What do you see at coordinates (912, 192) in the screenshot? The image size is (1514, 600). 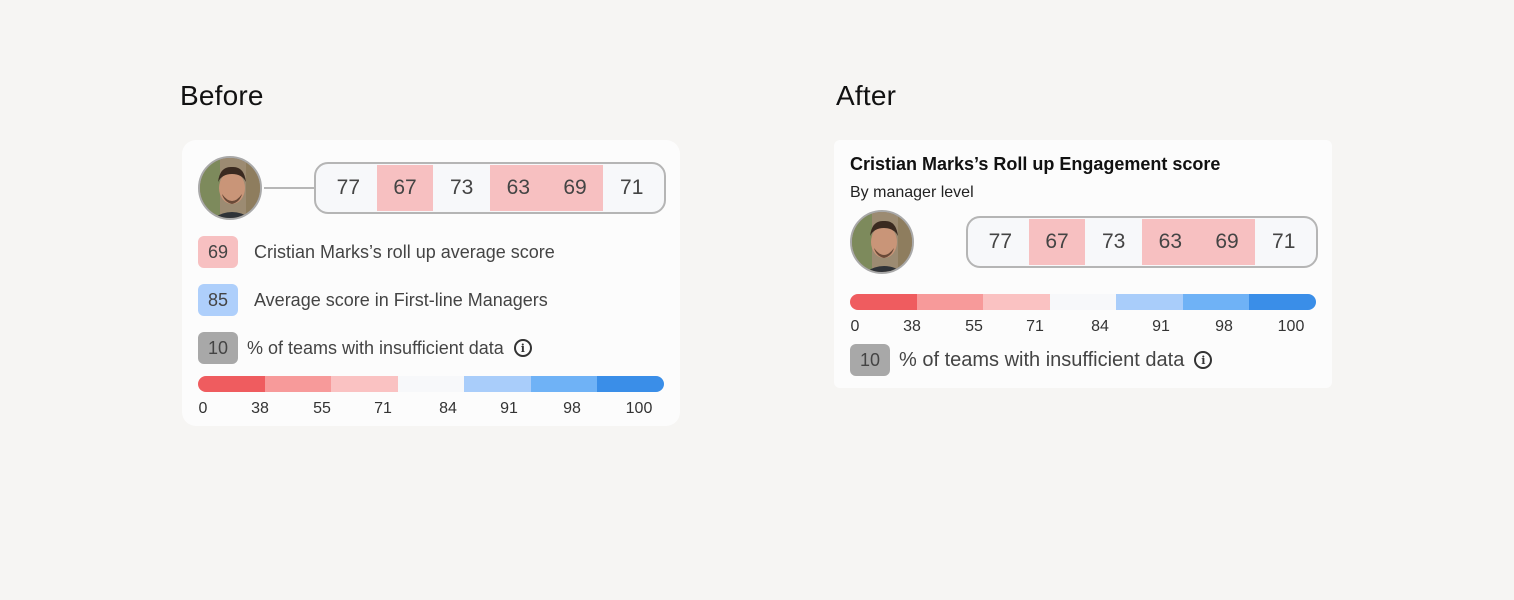 I see `card-subtitle: By manager level` at bounding box center [912, 192].